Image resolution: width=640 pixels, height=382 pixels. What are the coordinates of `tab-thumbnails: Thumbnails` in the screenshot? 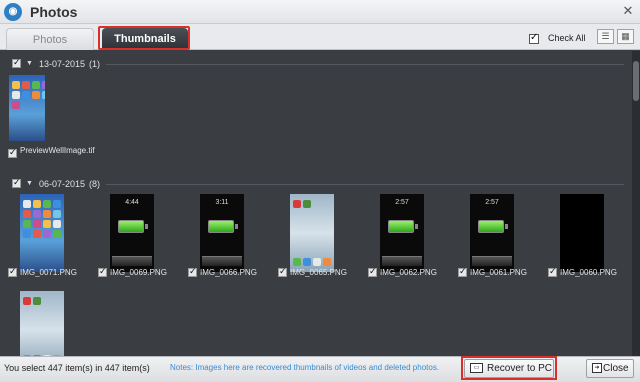 It's located at (145, 39).